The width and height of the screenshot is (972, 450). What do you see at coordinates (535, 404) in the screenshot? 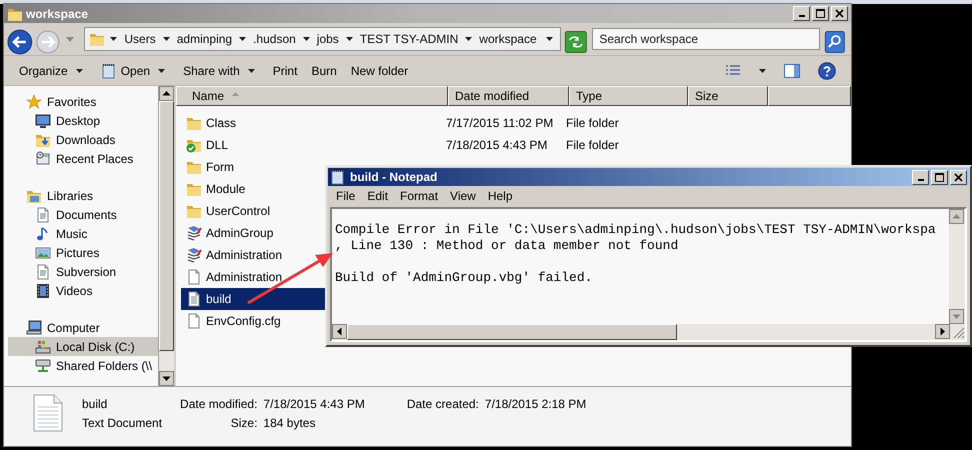
I see `detail-value: 7/18/2015 2:18 PM` at bounding box center [535, 404].